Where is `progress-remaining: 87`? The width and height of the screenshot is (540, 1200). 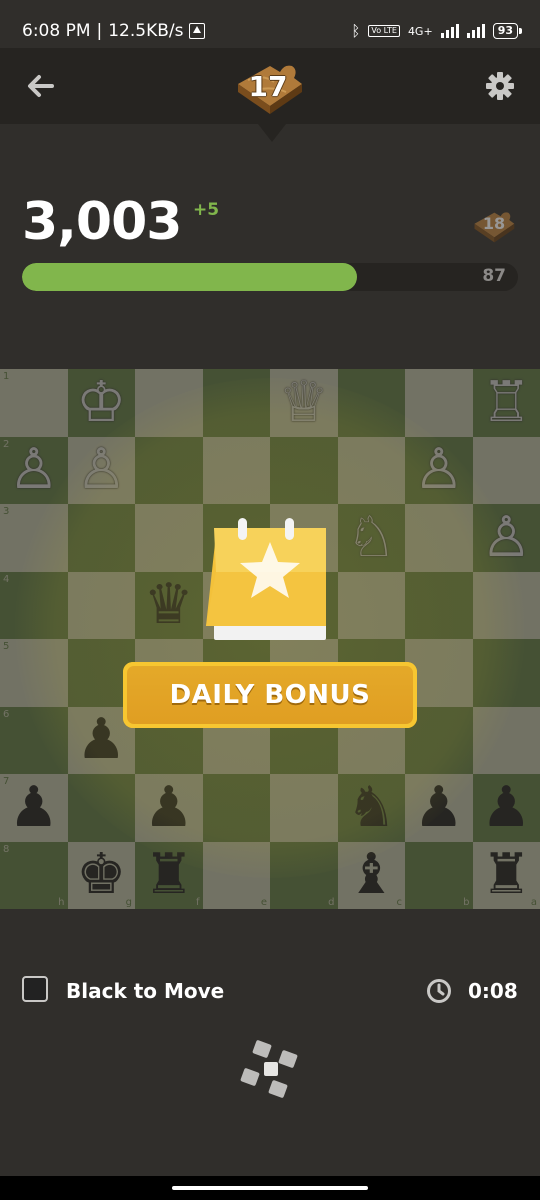 progress-remaining: 87 is located at coordinates (494, 276).